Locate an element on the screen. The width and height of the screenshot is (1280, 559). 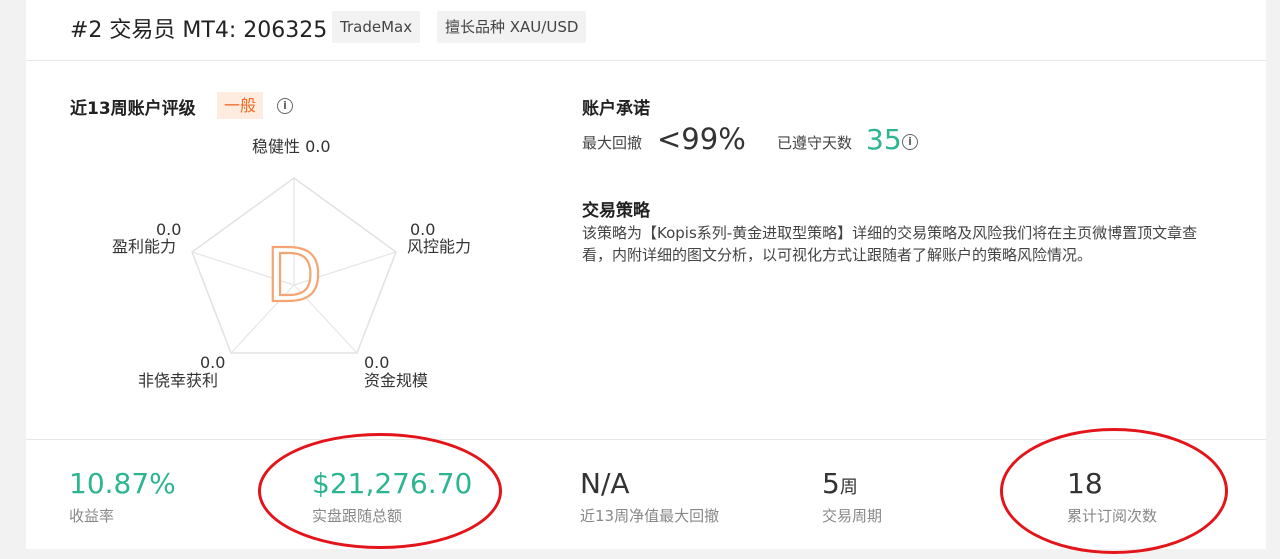
strategy-title: 交易策略 is located at coordinates (616, 211).